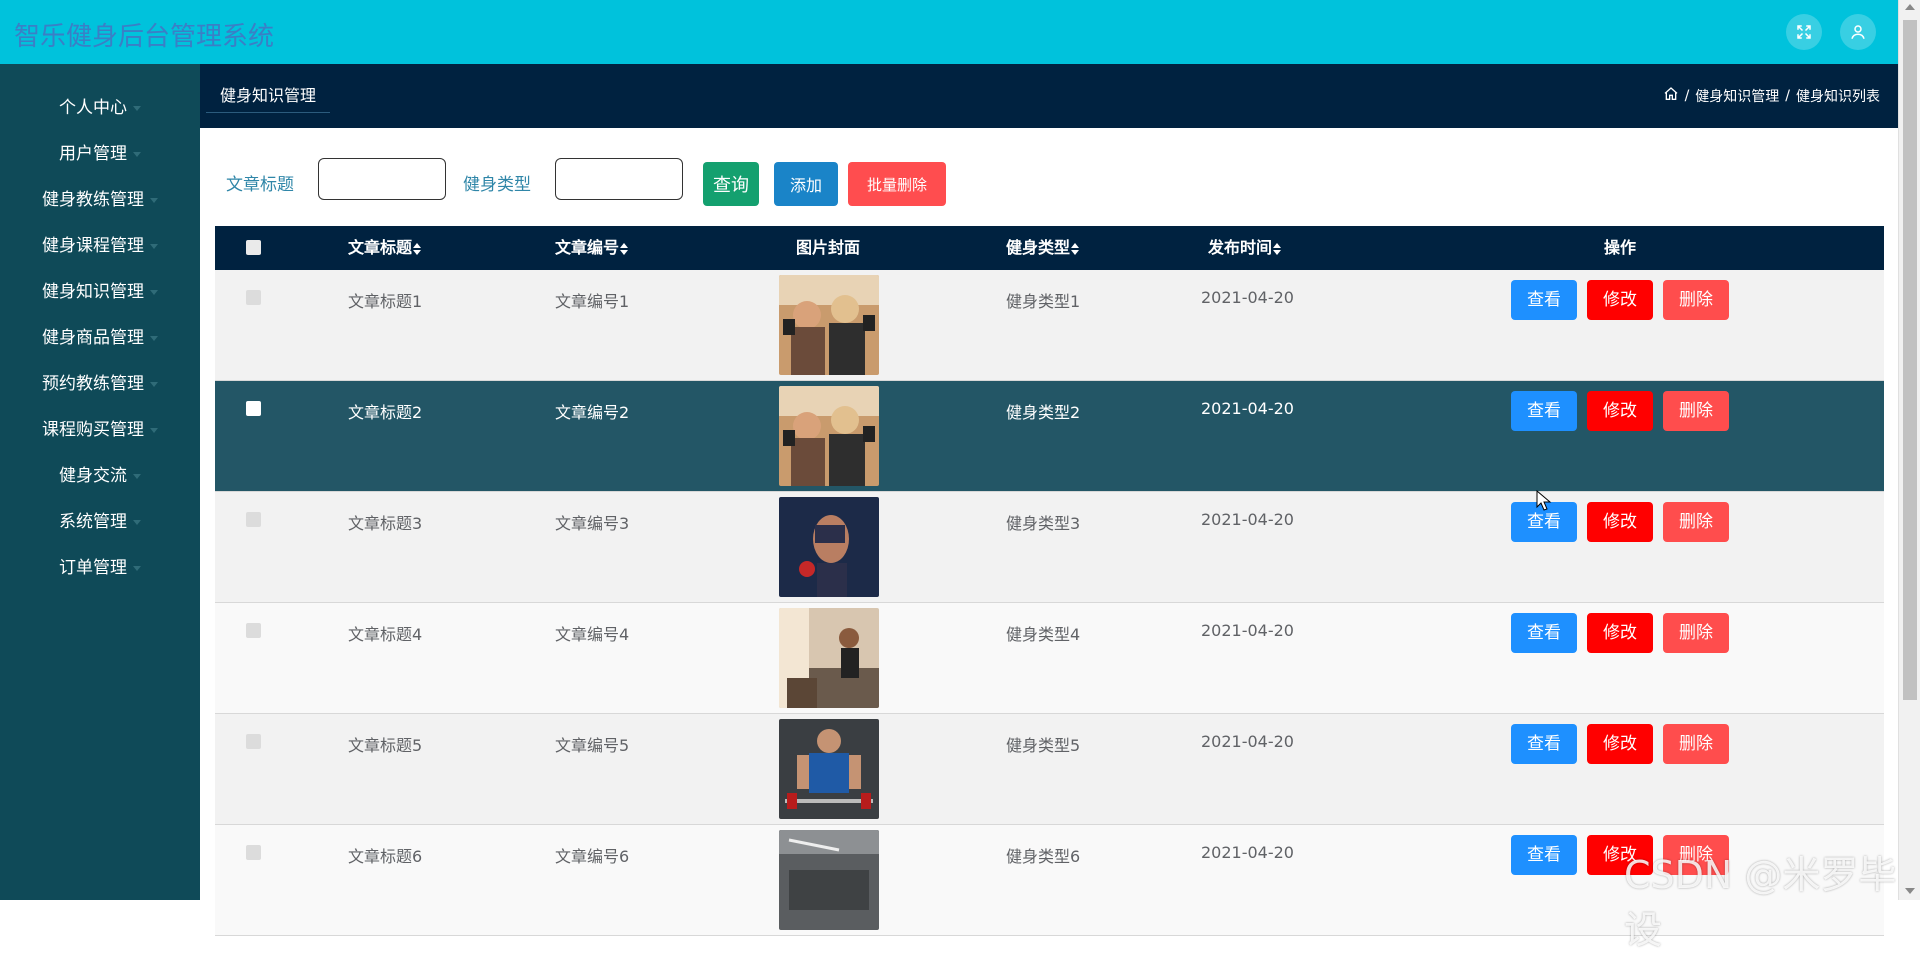  I want to click on sidebar-item-label: 系统管理, so click(93, 522).